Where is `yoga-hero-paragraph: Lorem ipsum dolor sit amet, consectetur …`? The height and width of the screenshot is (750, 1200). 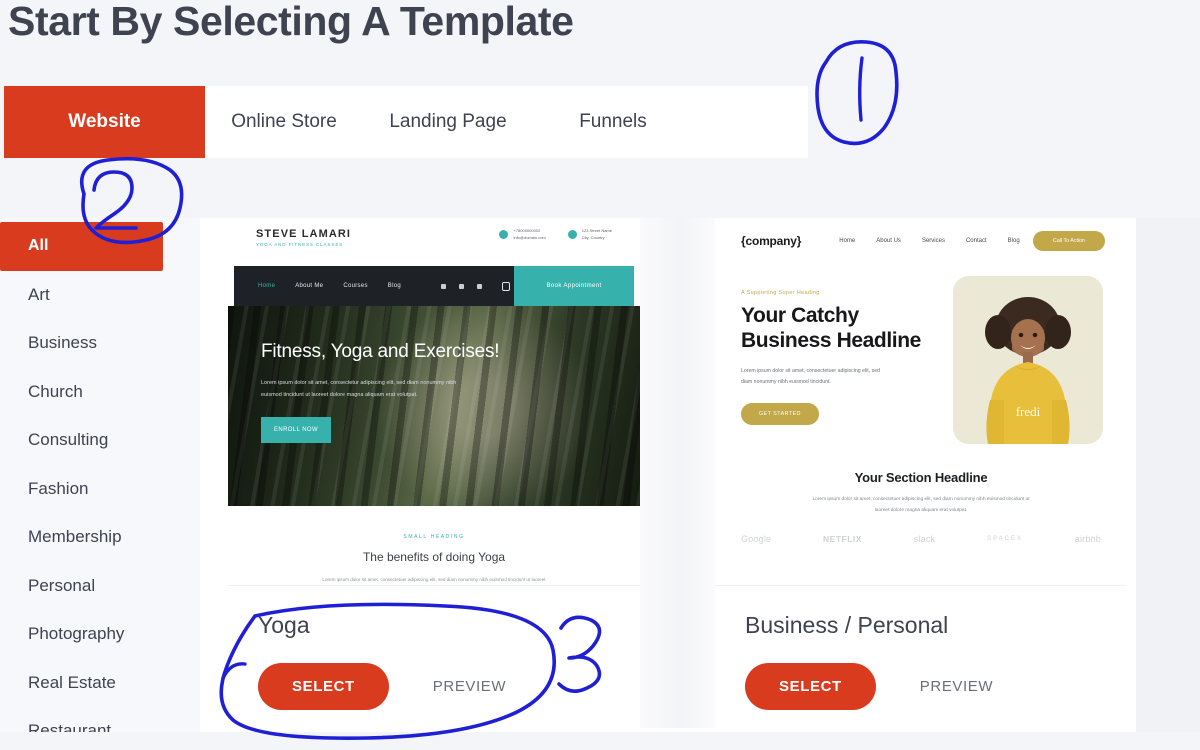 yoga-hero-paragraph: Lorem ipsum dolor sit amet, consectetur … is located at coordinates (359, 389).